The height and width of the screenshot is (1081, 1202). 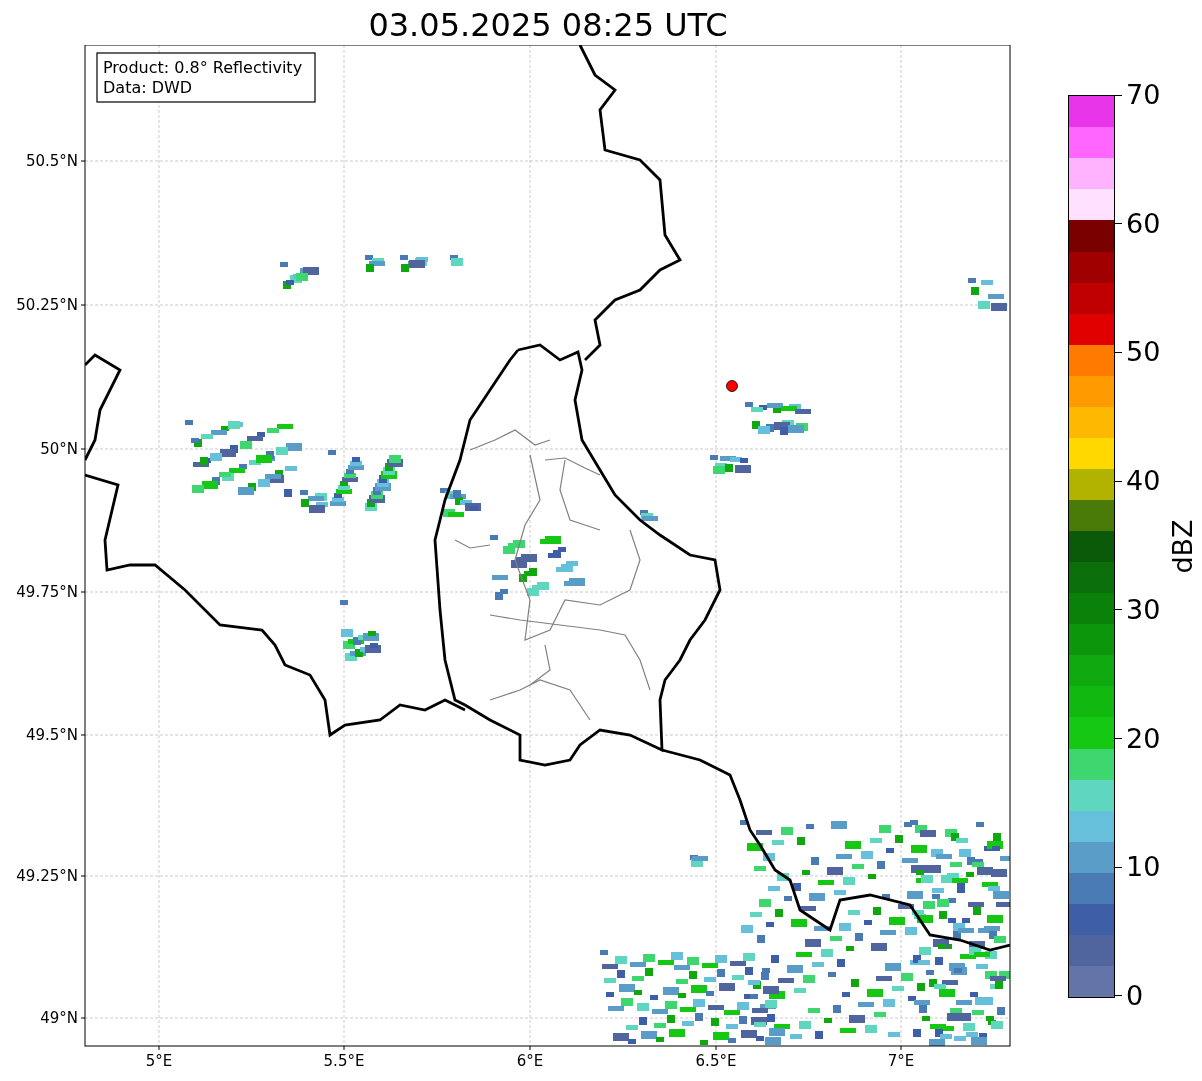 I want to click on legend-text: Product: 0.8° Reflectivity, so click(x=203, y=67).